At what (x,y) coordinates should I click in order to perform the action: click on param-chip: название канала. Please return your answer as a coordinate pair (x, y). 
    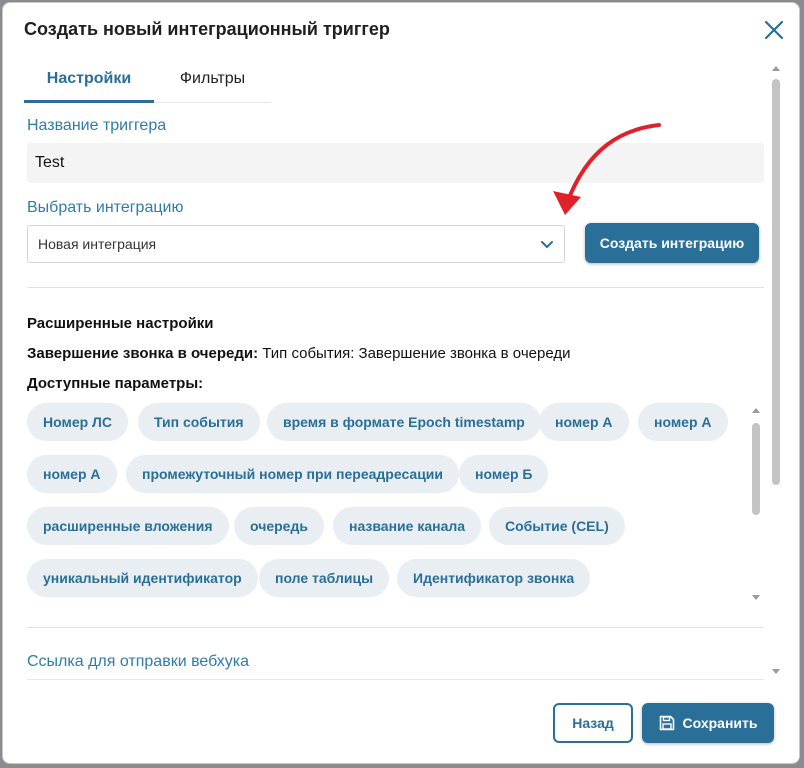
    Looking at the image, I should click on (407, 526).